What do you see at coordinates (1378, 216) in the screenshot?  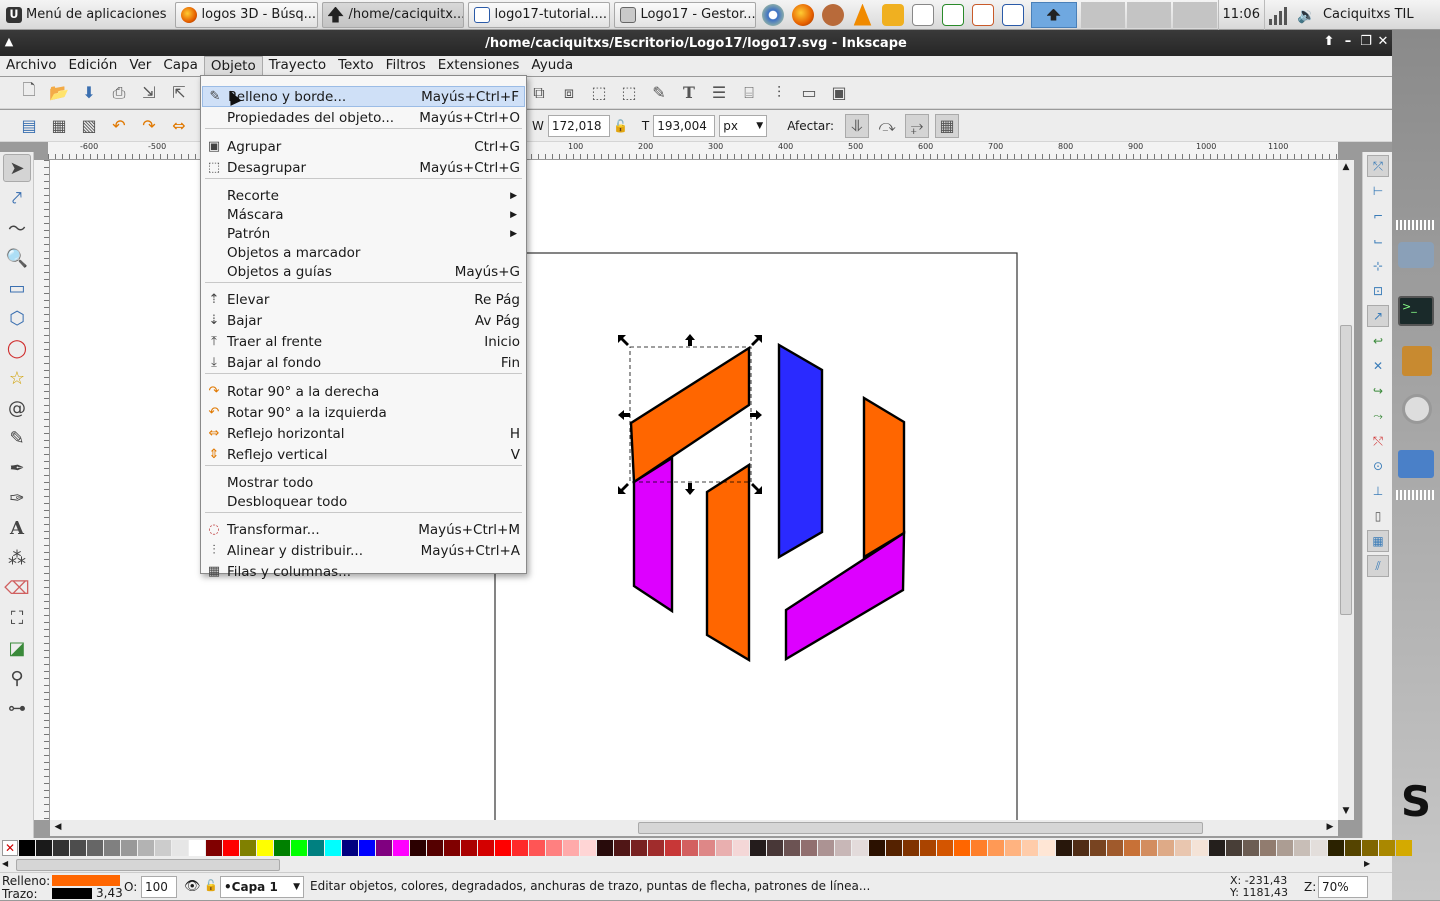 I see `snap-bbox-edge-icon: ⌐` at bounding box center [1378, 216].